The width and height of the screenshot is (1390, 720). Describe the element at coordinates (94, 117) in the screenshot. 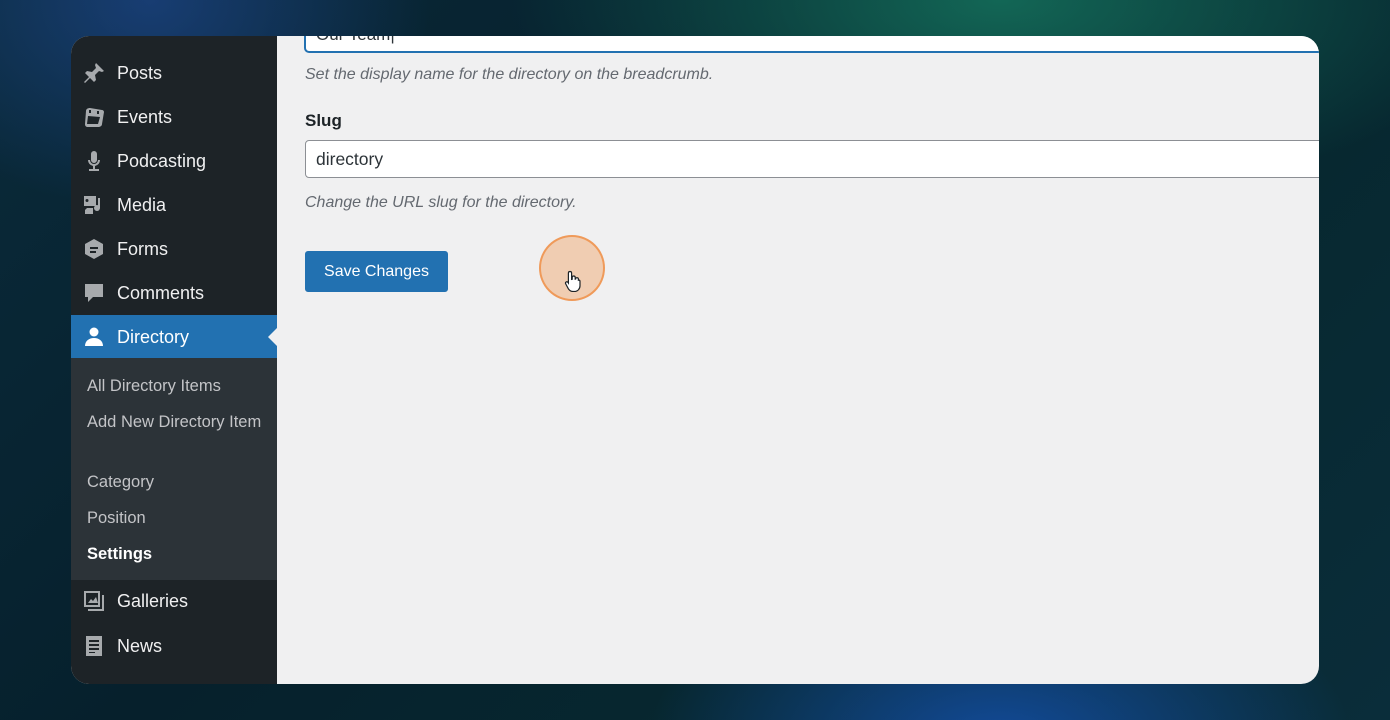

I see `calendar-icon` at that location.